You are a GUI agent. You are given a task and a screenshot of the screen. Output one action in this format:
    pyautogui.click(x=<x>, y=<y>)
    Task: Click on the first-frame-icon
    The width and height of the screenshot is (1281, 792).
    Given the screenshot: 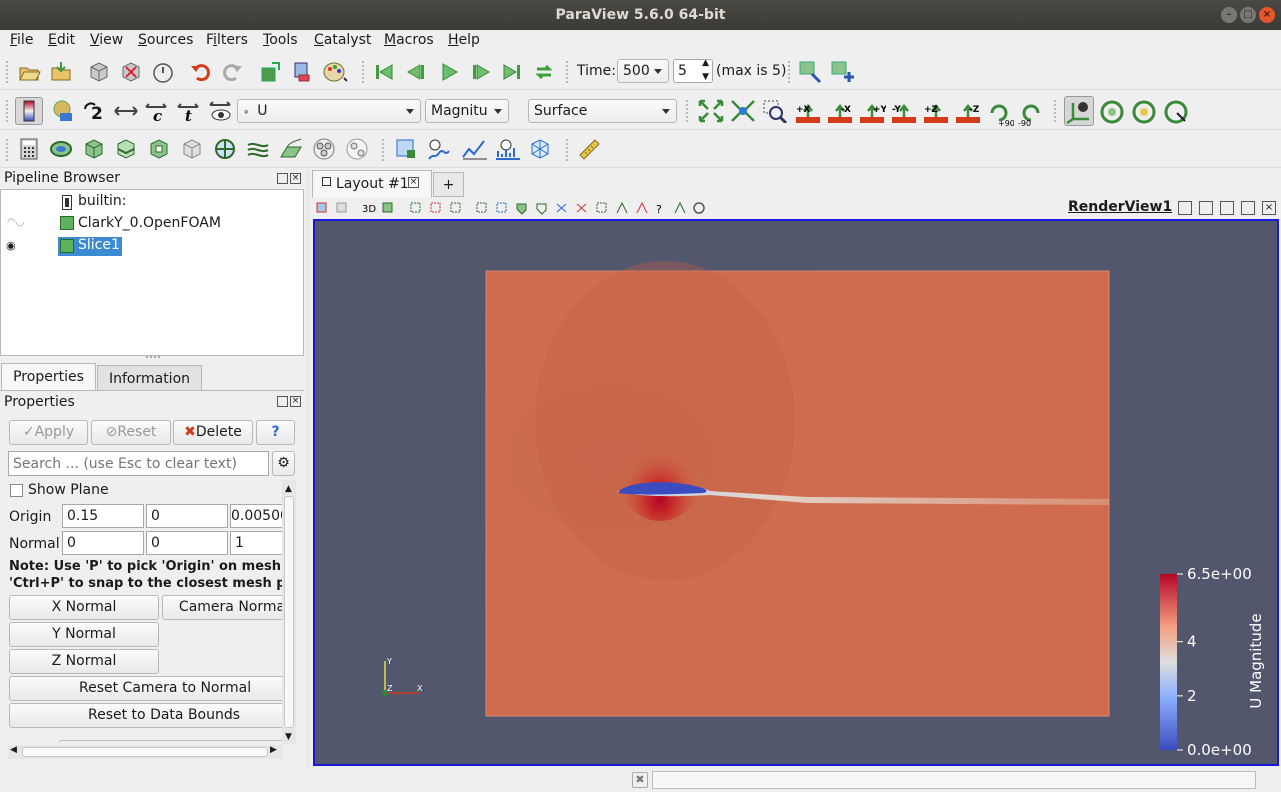 What is the action you would take?
    pyautogui.click(x=384, y=72)
    